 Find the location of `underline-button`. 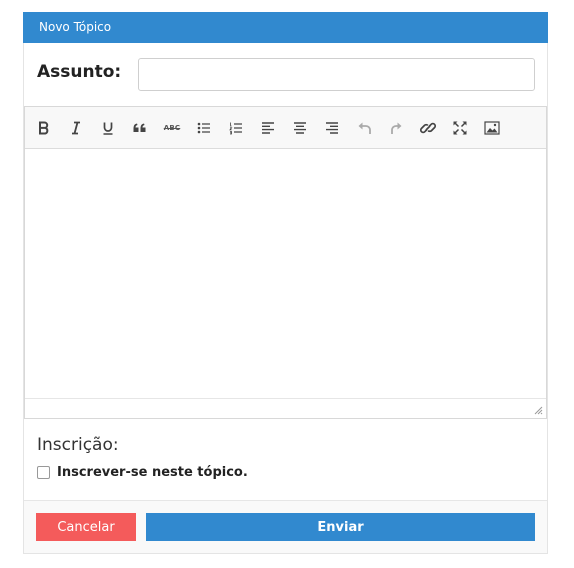

underline-button is located at coordinates (108, 128).